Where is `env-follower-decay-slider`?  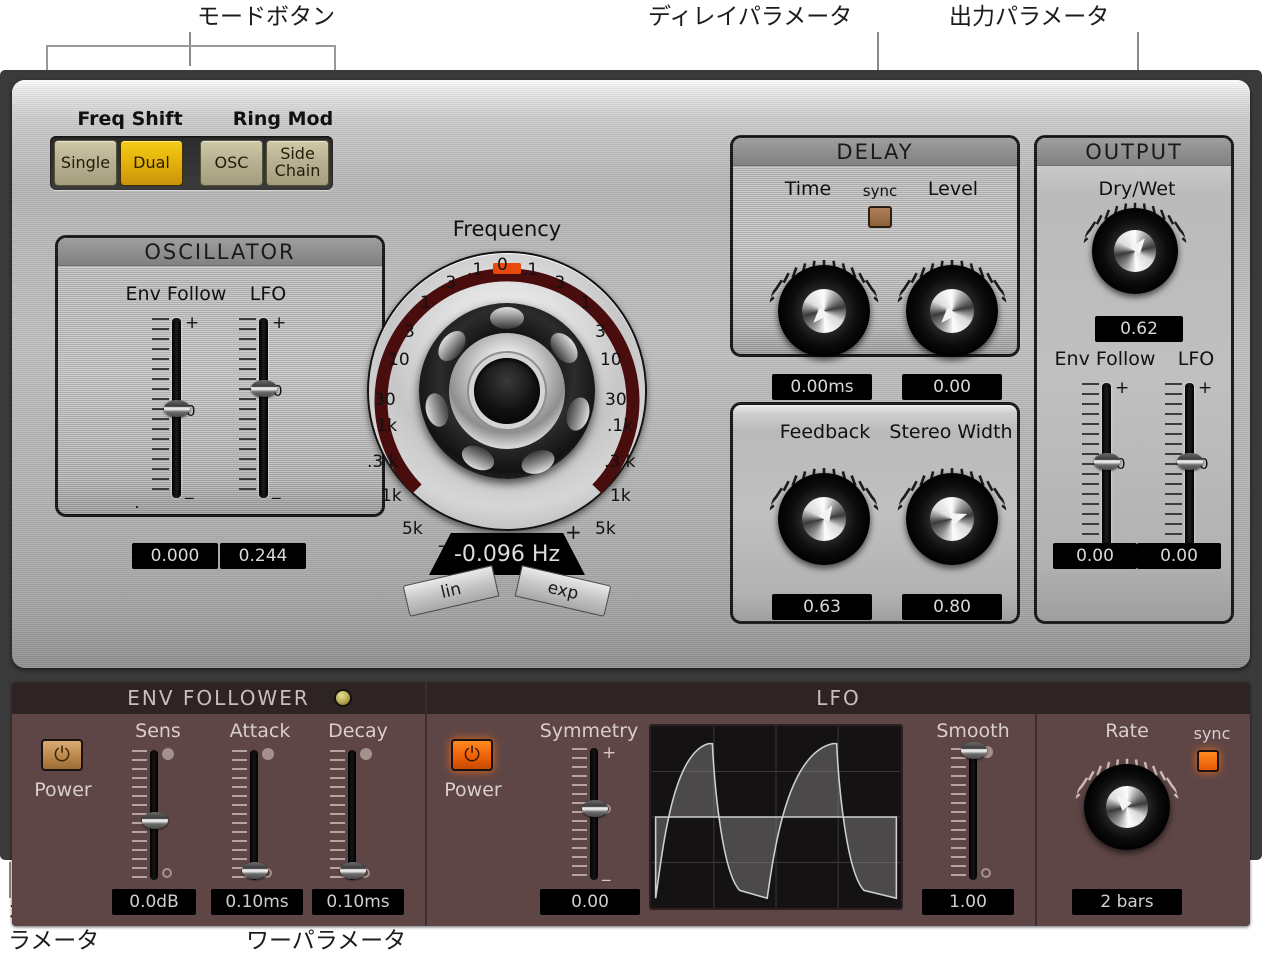 env-follower-decay-slider is located at coordinates (353, 814).